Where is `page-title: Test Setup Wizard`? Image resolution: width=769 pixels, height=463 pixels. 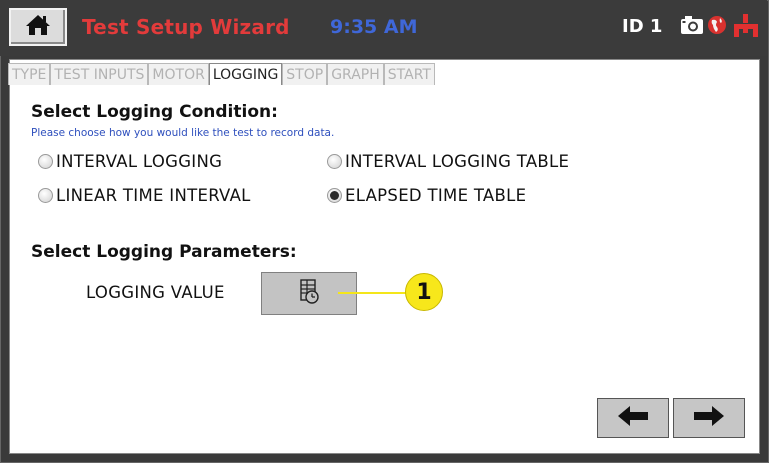
page-title: Test Setup Wizard is located at coordinates (186, 27).